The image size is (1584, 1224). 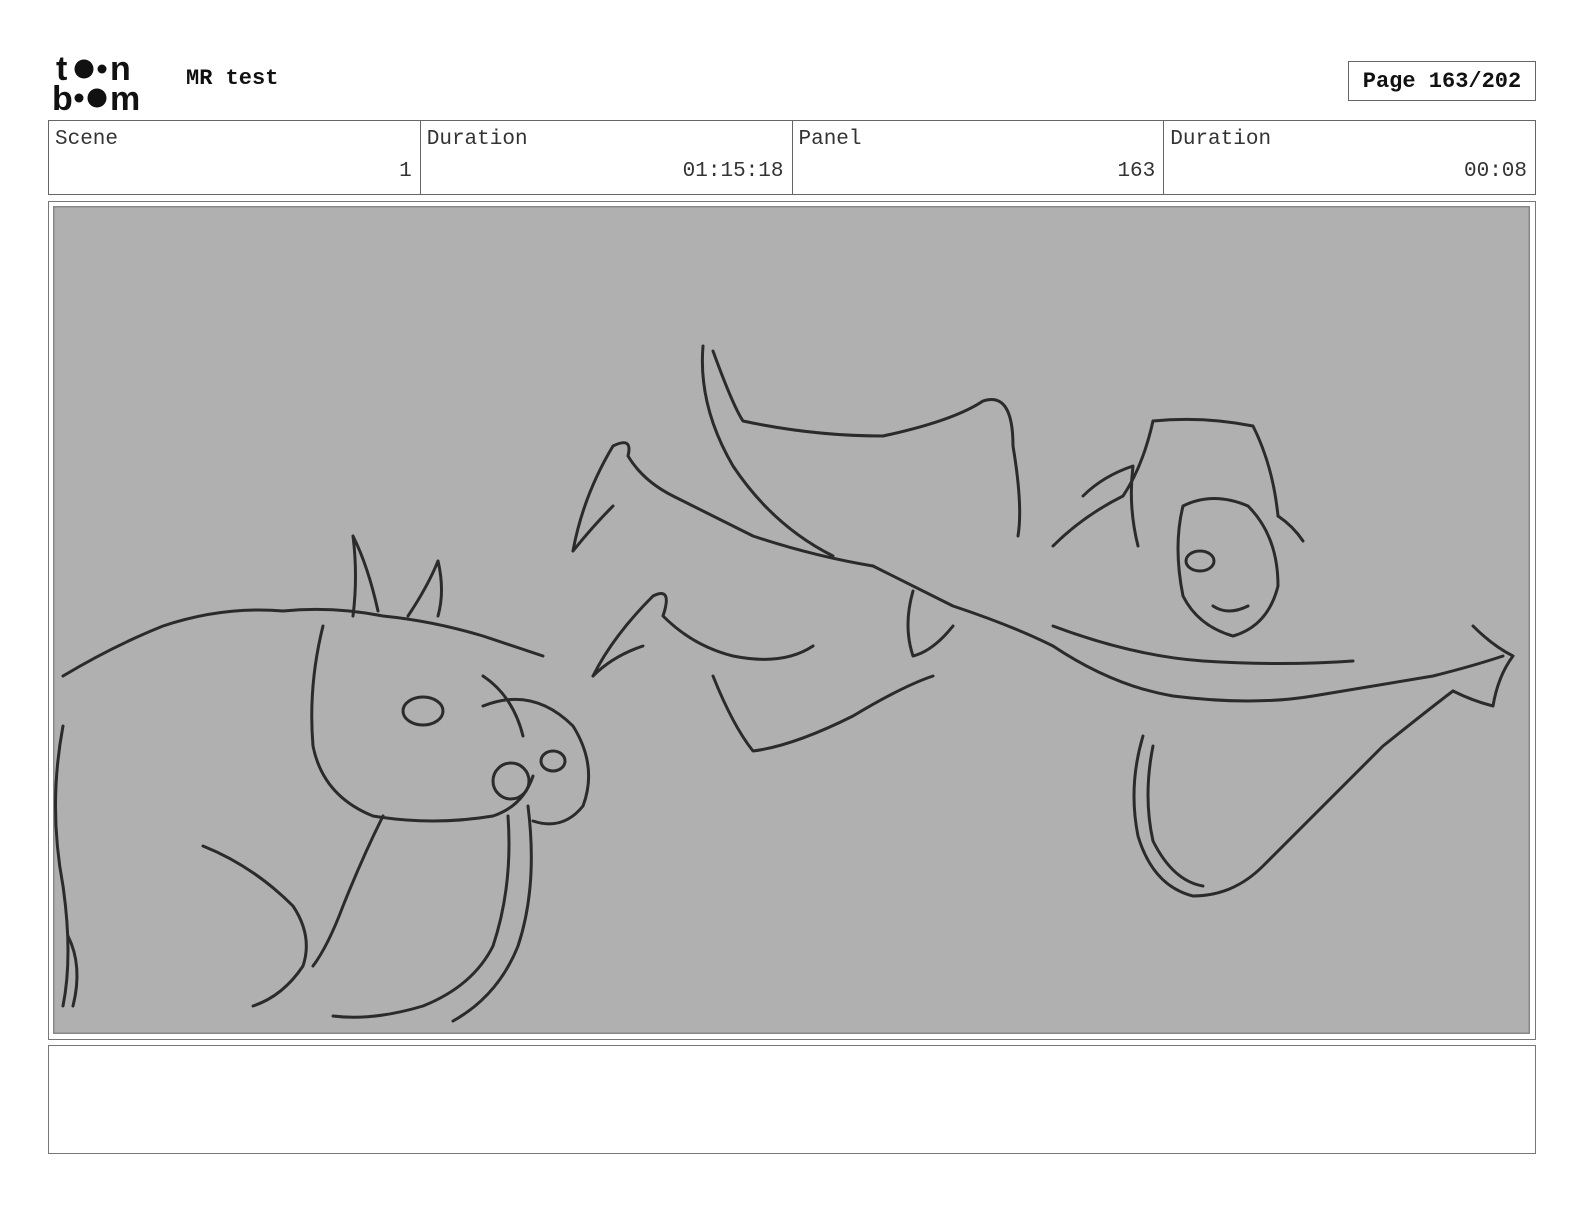 I want to click on page-indicator: Page 163/202, so click(x=1442, y=81).